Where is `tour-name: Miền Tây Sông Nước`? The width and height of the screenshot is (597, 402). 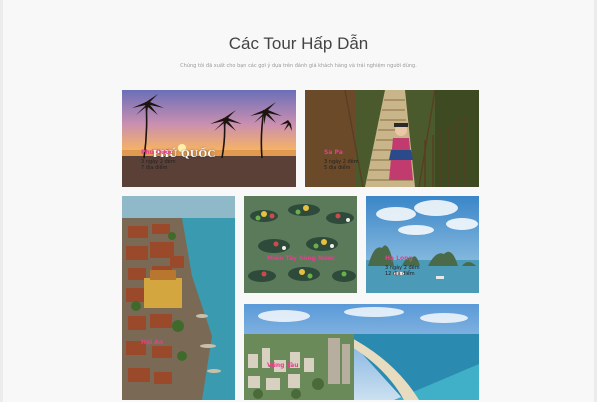 tour-name: Miền Tây Sông Nước is located at coordinates (301, 258).